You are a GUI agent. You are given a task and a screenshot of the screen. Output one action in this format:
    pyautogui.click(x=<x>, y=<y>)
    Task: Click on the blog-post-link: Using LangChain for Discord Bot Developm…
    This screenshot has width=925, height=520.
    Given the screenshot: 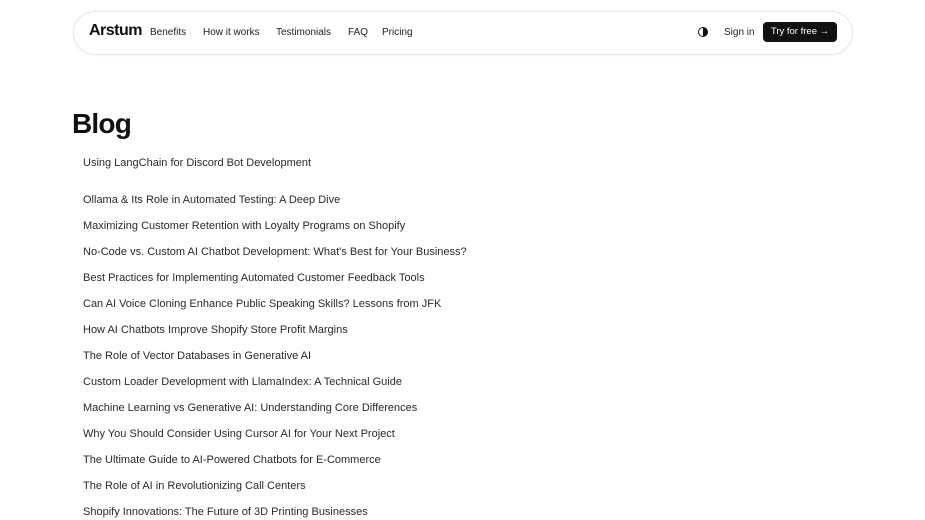 What is the action you would take?
    pyautogui.click(x=197, y=163)
    